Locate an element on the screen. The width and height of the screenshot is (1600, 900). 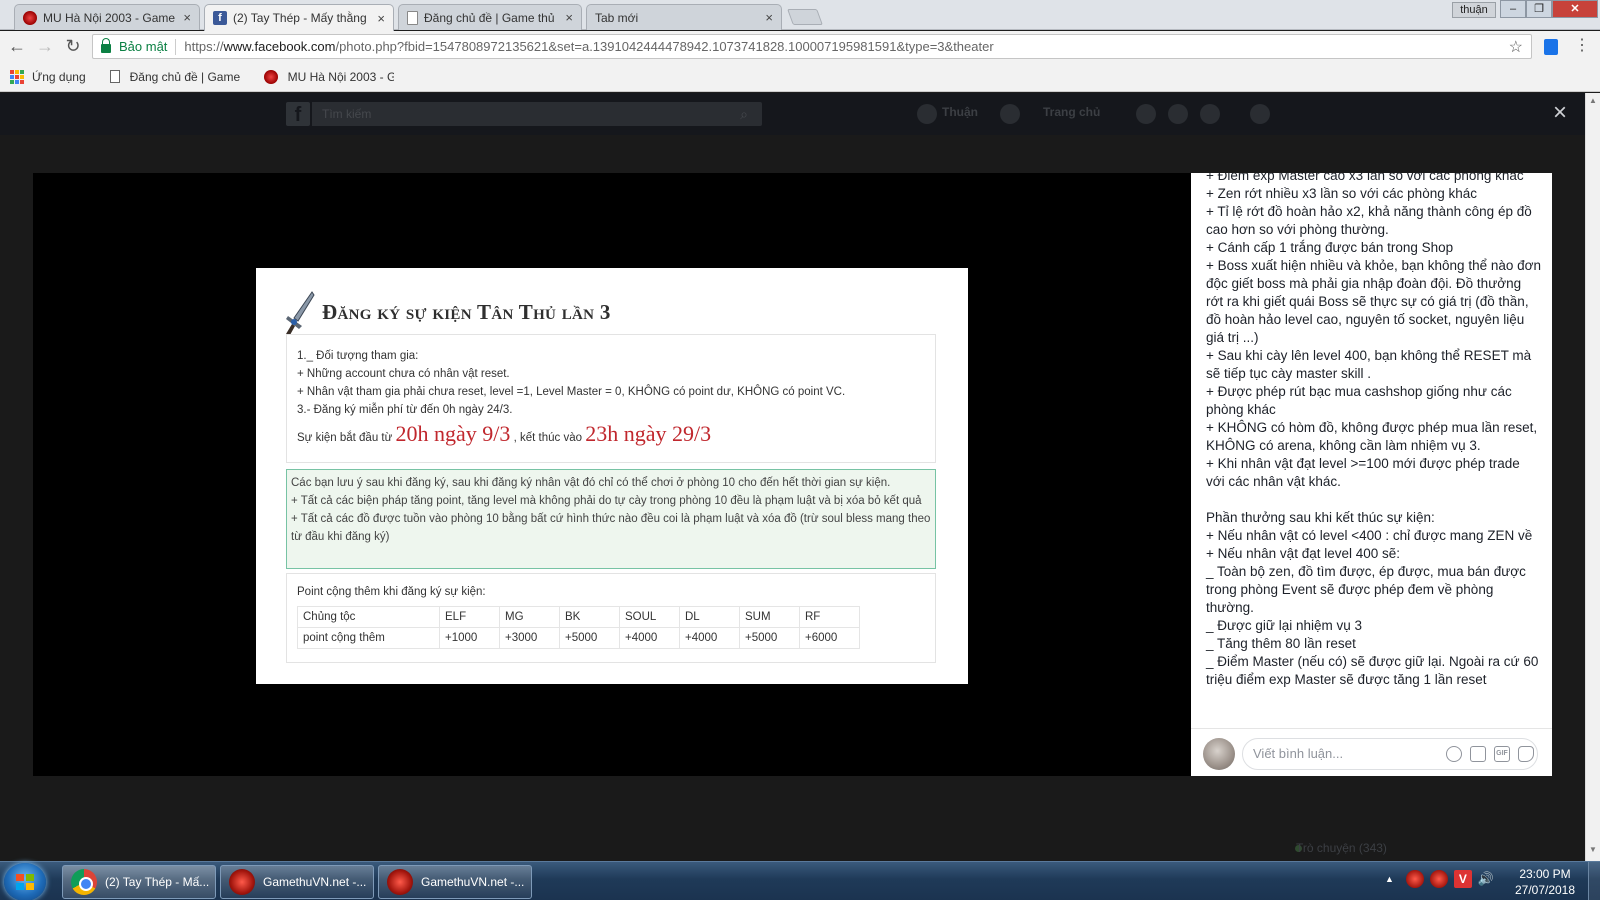
profile-button: thuận is located at coordinates (1474, 10).